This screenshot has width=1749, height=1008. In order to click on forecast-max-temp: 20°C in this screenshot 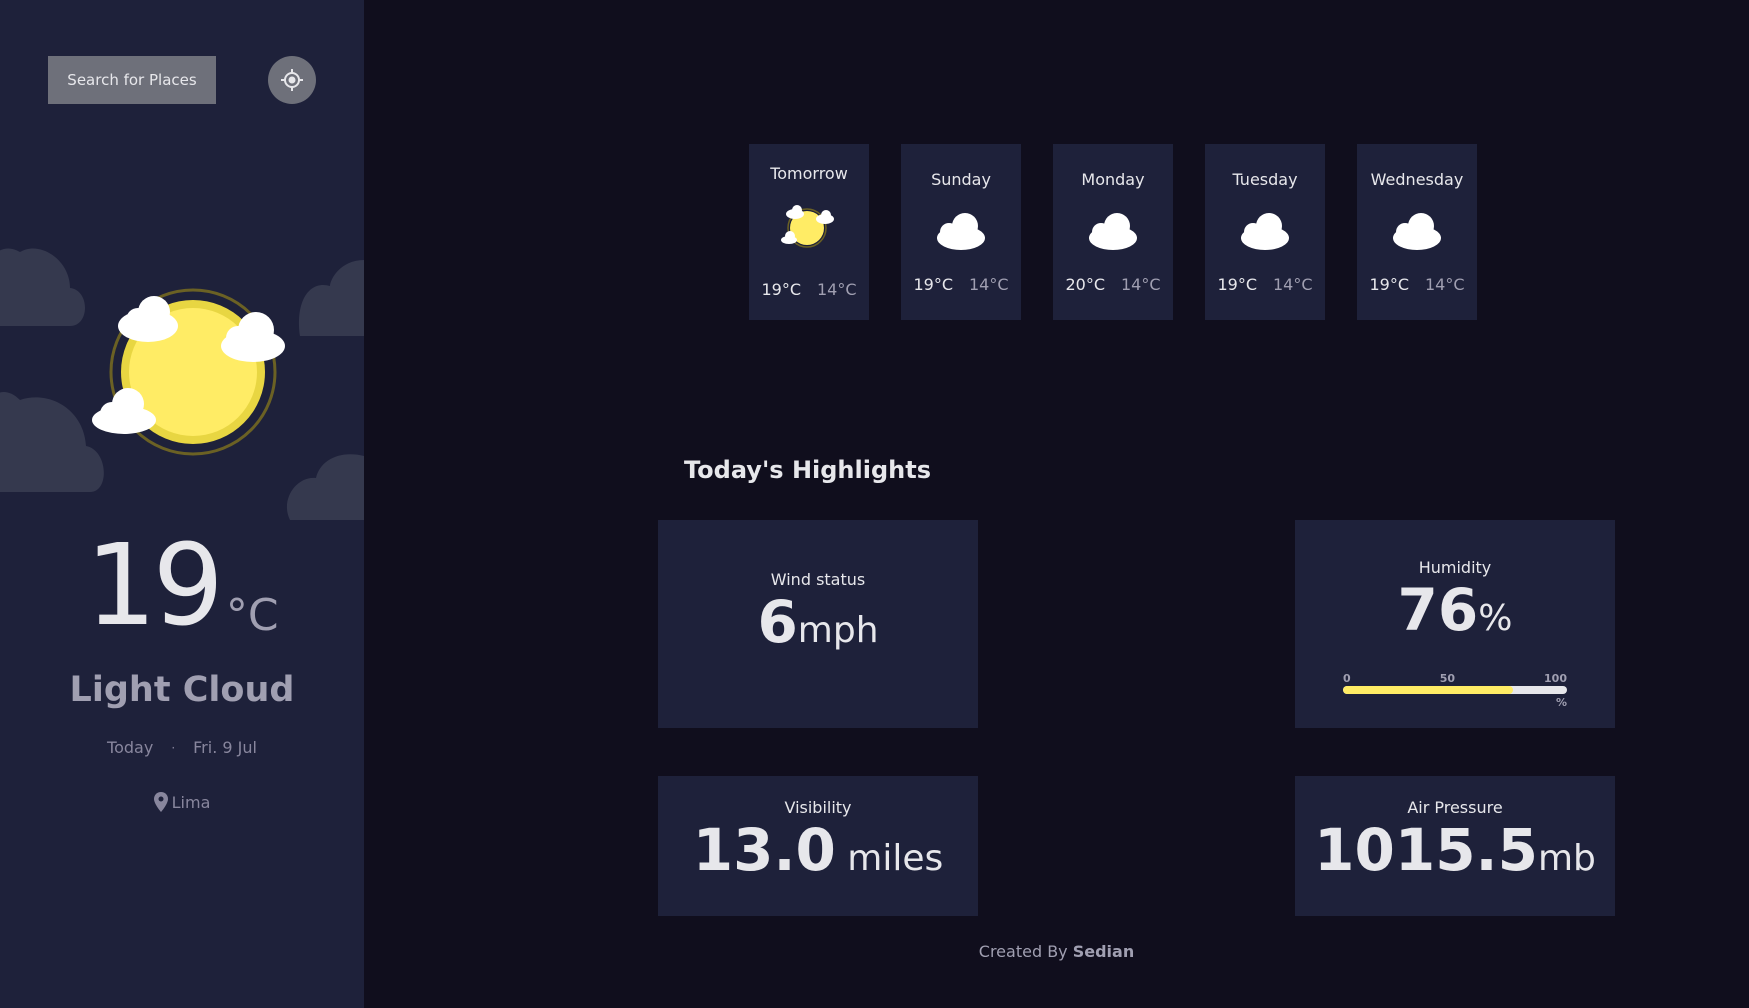, I will do `click(1085, 284)`.